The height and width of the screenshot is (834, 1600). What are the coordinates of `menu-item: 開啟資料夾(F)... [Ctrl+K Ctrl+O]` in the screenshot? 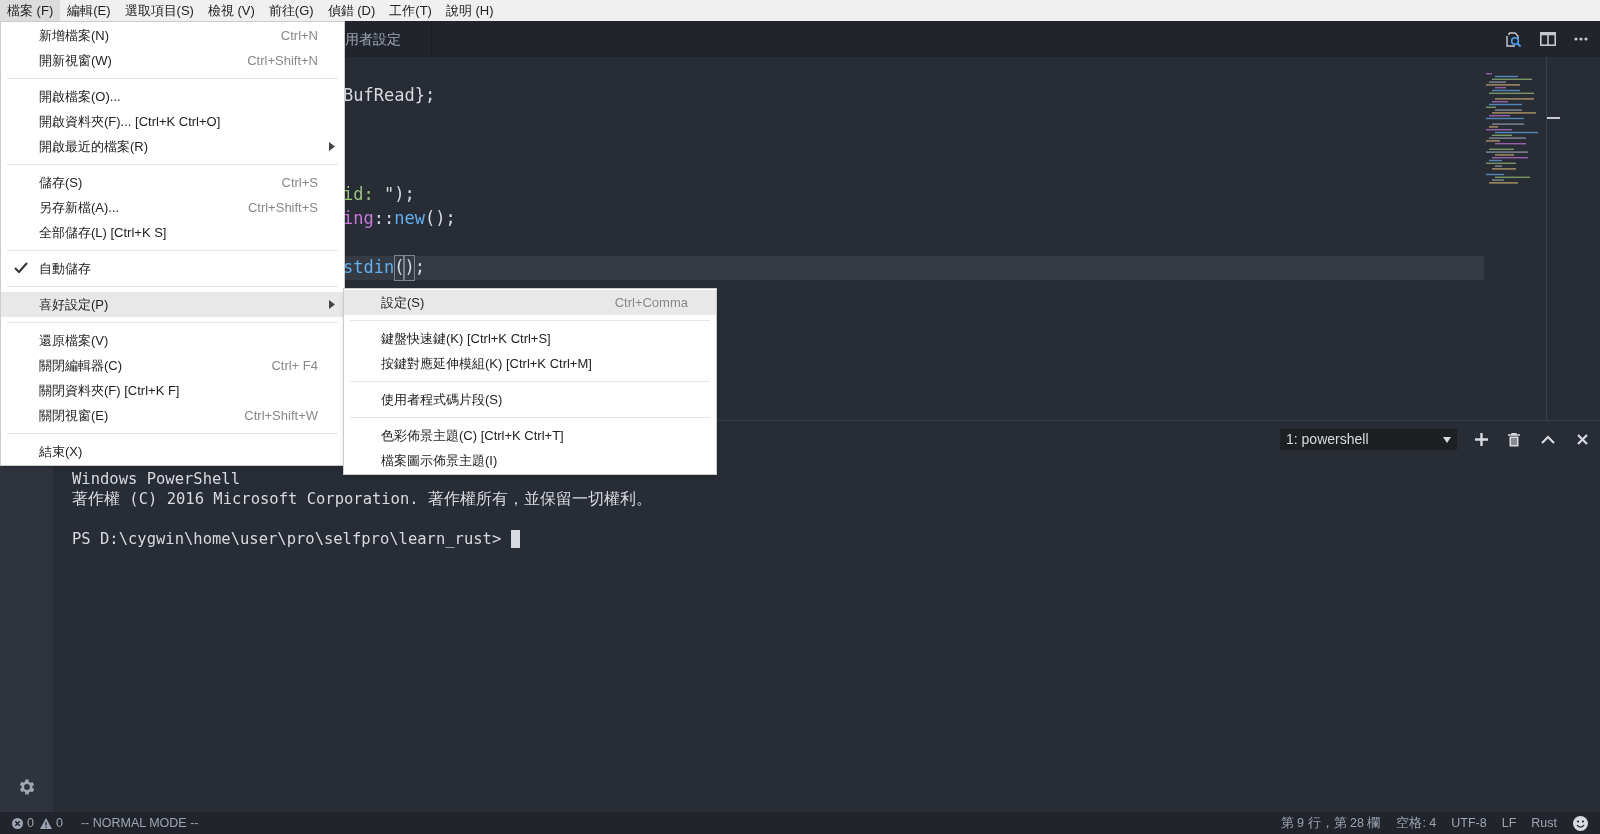 It's located at (172, 121).